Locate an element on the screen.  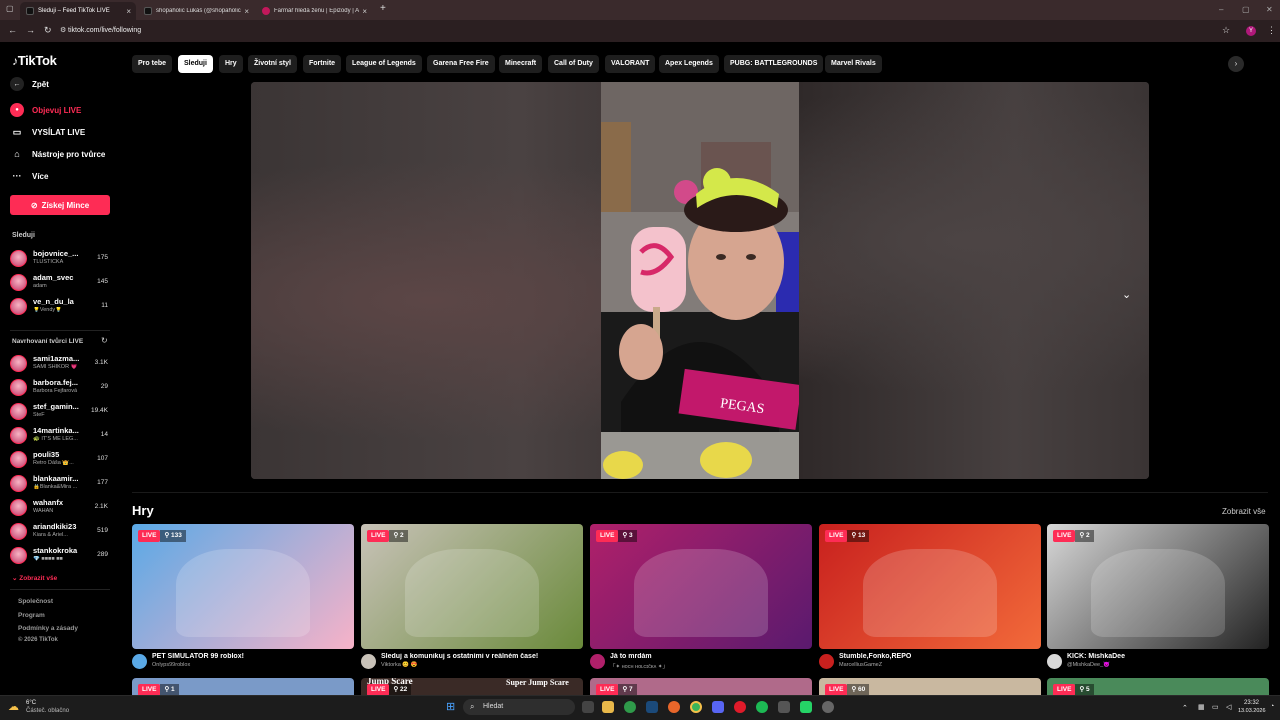
account-item: blankaamir... 🔒Blanka&Mira ... 177 is located at coordinates (60, 484).